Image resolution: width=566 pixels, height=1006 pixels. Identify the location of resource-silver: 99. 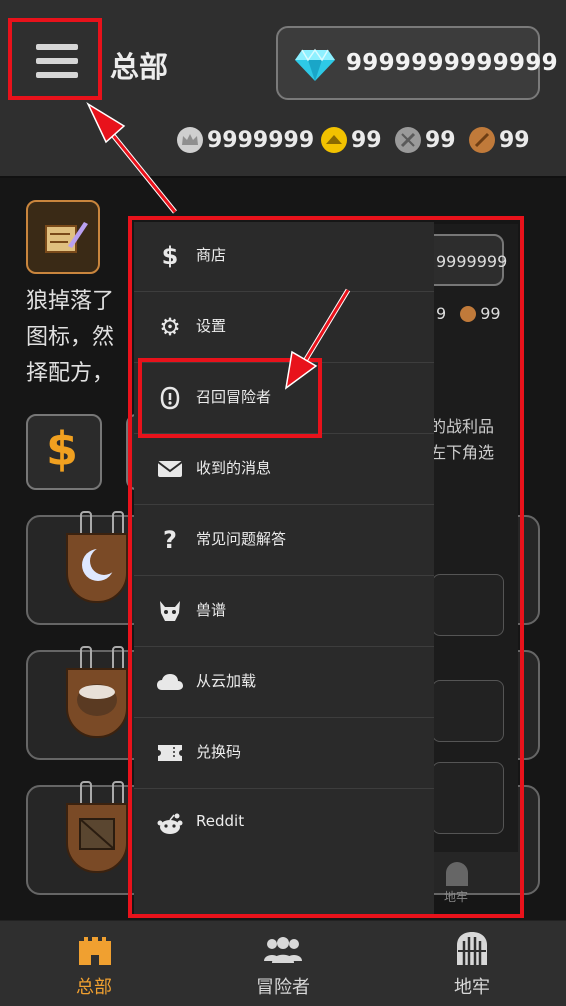
(425, 140).